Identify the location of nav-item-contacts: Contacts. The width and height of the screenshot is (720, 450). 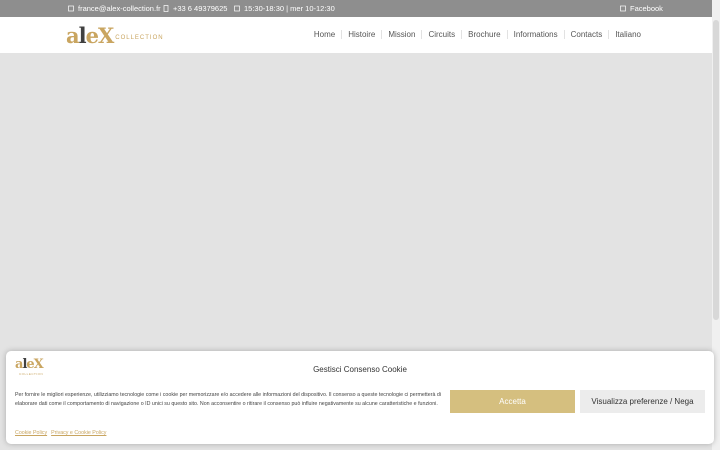
(586, 34).